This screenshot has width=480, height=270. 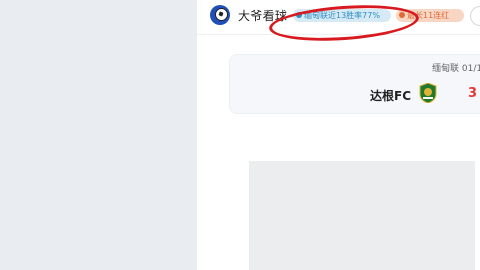 What do you see at coordinates (220, 15) in the screenshot?
I see `avatar` at bounding box center [220, 15].